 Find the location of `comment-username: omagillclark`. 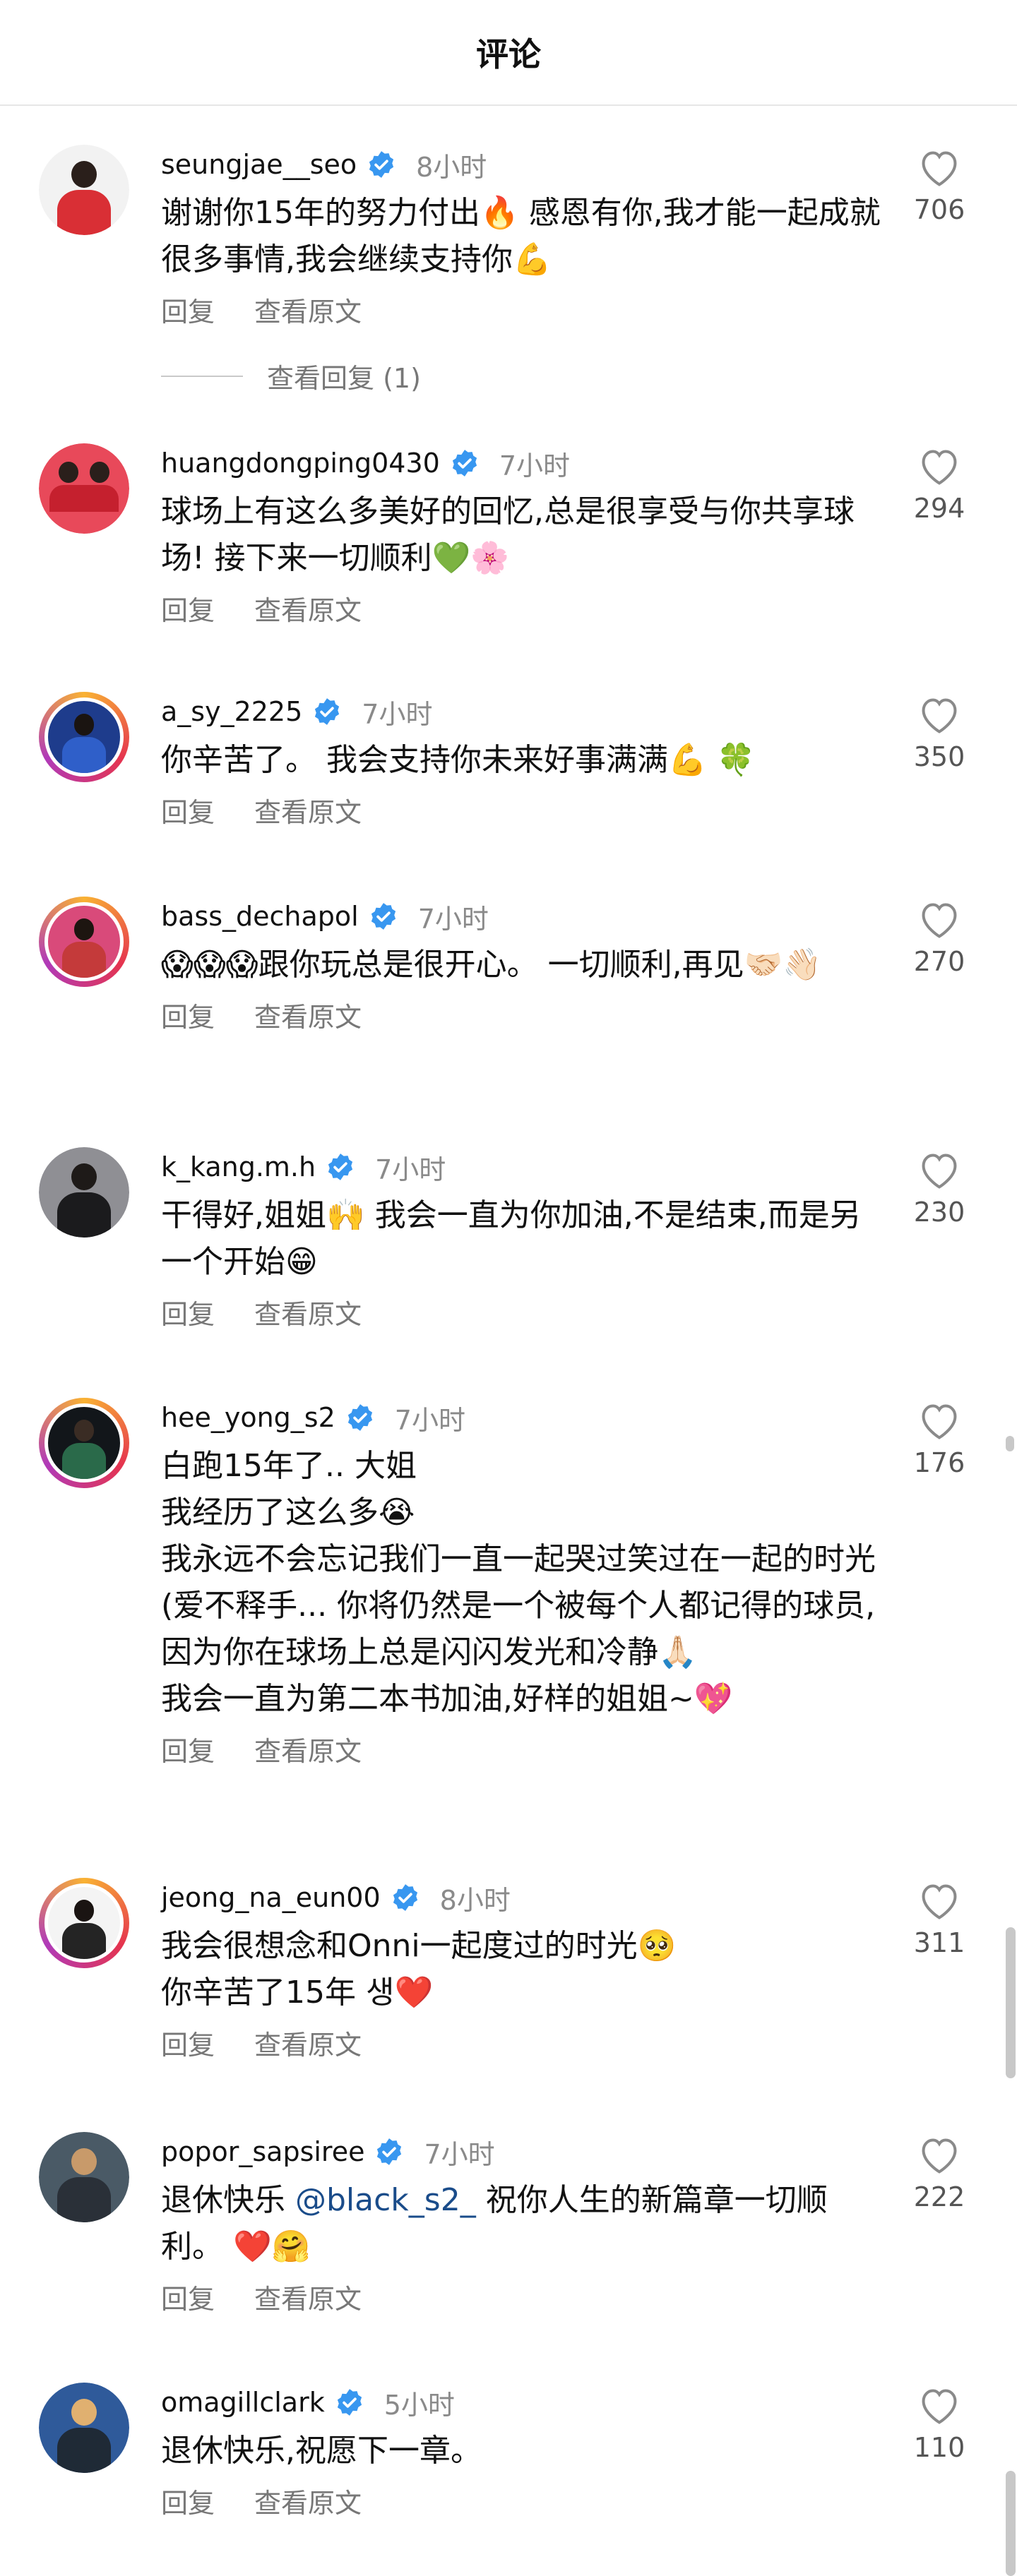

comment-username: omagillclark is located at coordinates (243, 2402).